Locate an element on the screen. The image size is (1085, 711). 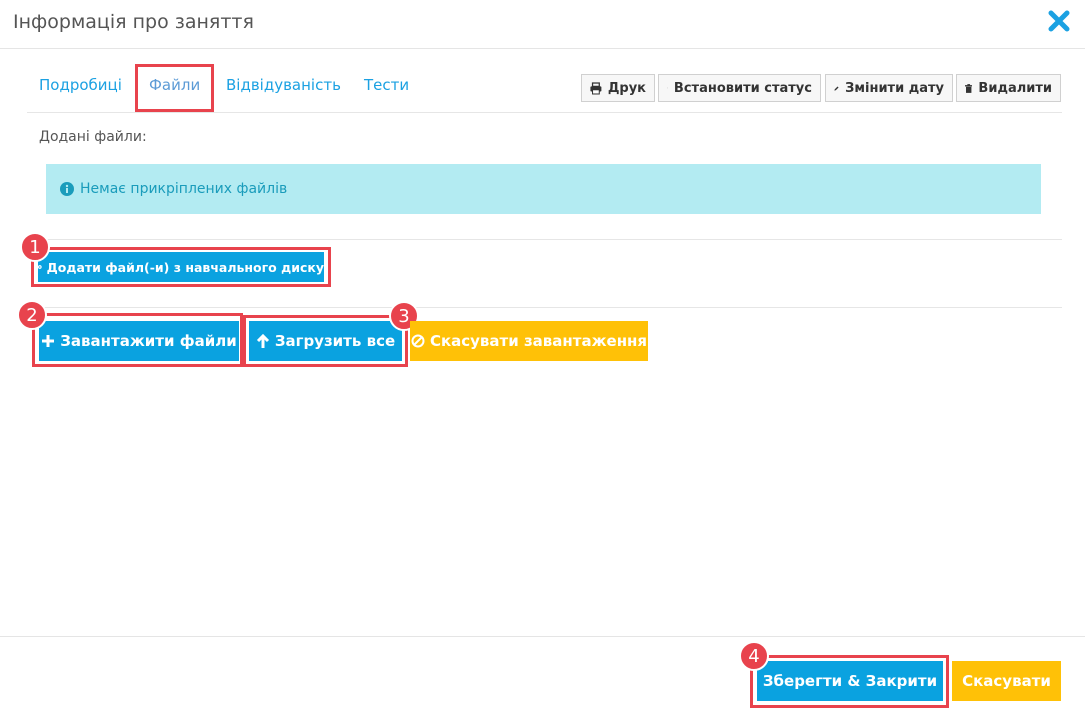
cancel-button: Скасувати is located at coordinates (1006, 681).